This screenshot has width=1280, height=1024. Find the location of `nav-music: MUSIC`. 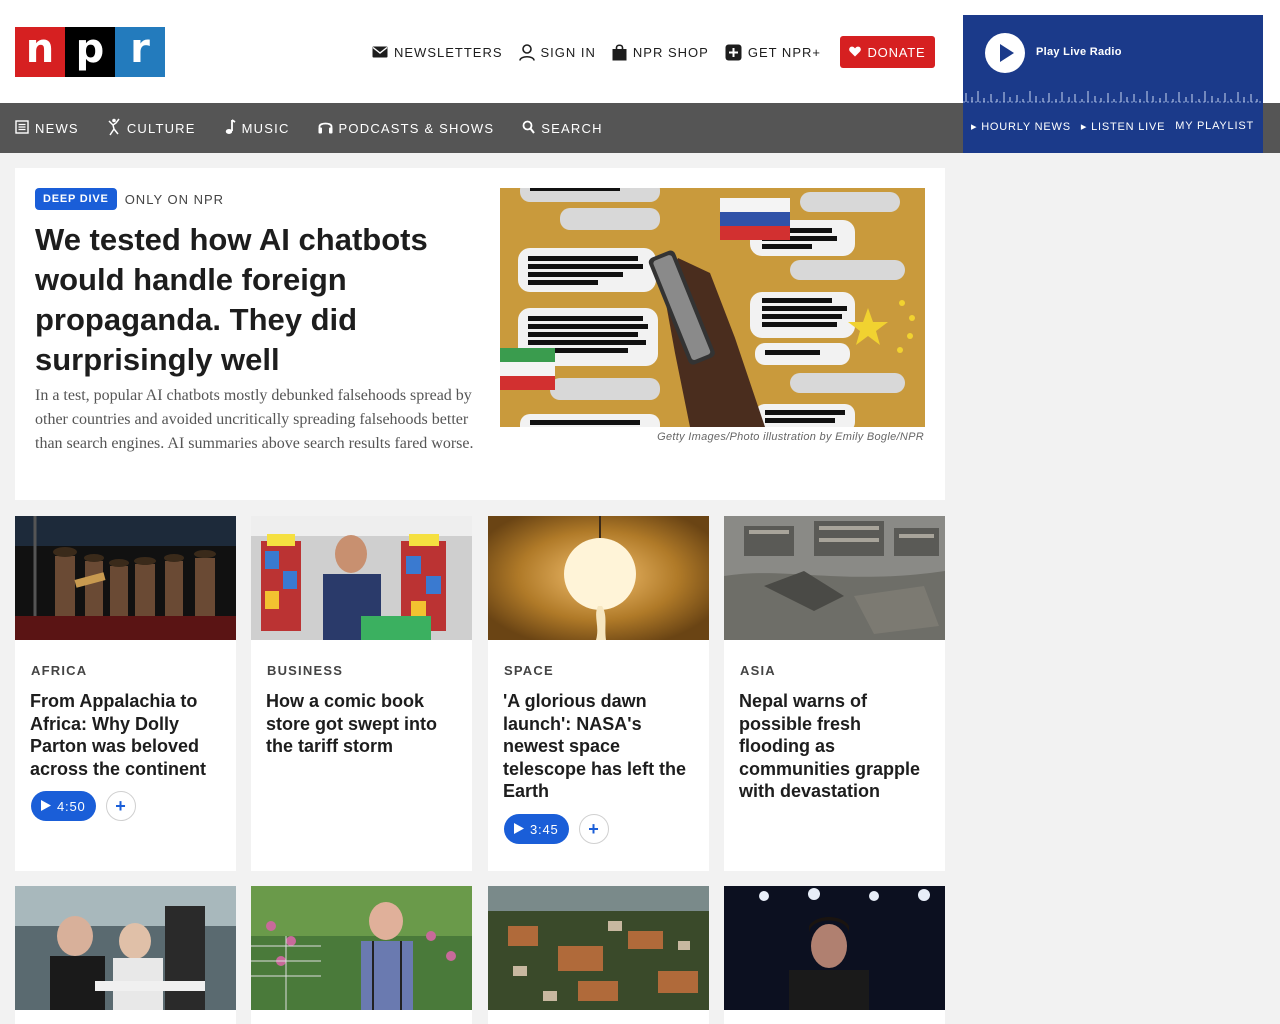

nav-music: MUSIC is located at coordinates (257, 128).